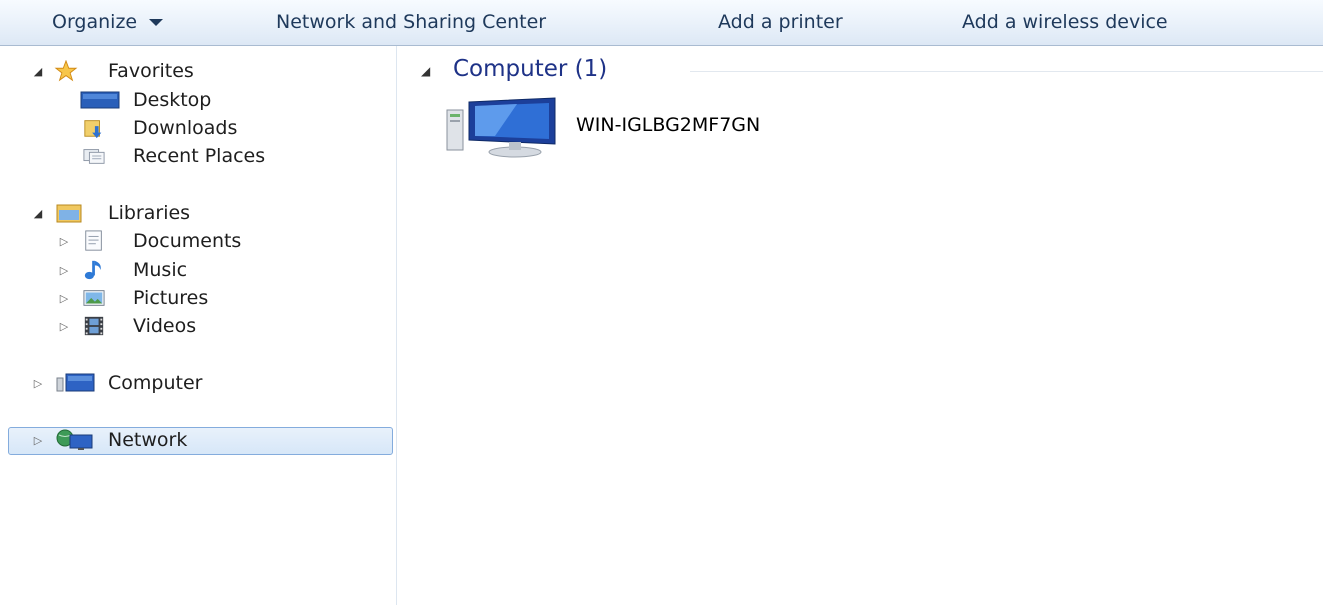 The image size is (1323, 605). Describe the element at coordinates (172, 100) in the screenshot. I see `nav-label-desktop: Desktop` at that location.